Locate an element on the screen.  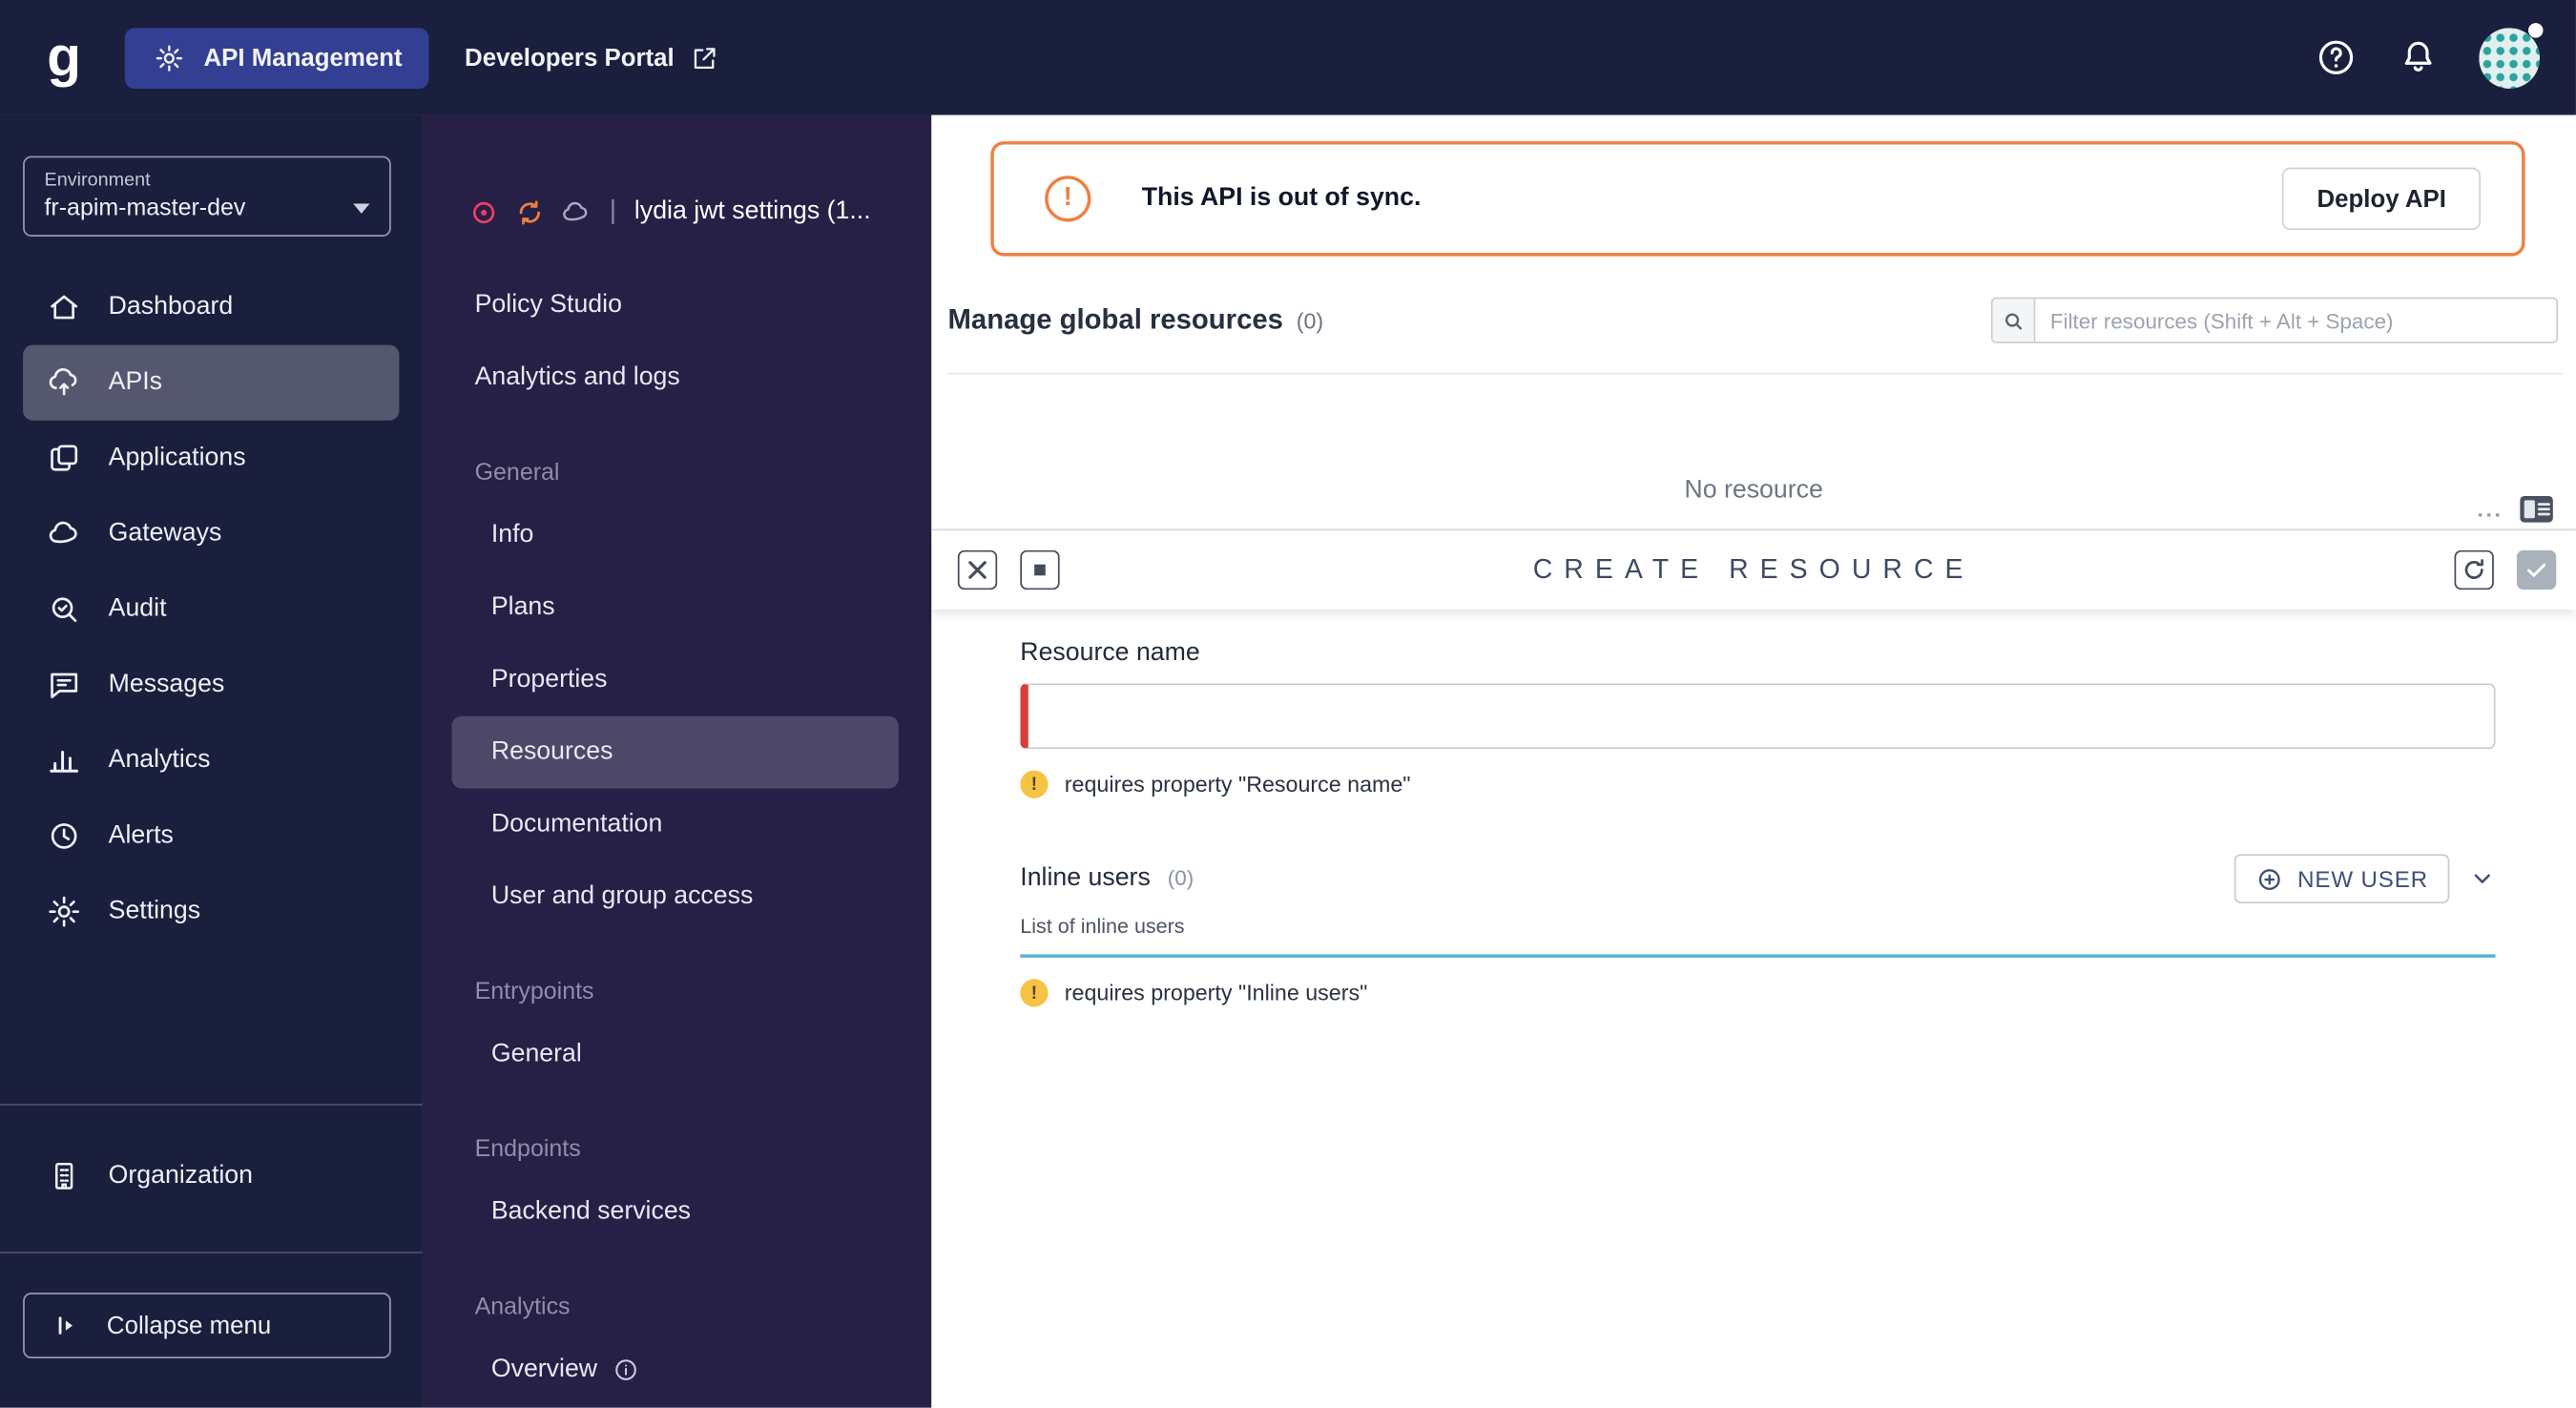
sidebar-item-gateways: Gateways is located at coordinates (211, 533).